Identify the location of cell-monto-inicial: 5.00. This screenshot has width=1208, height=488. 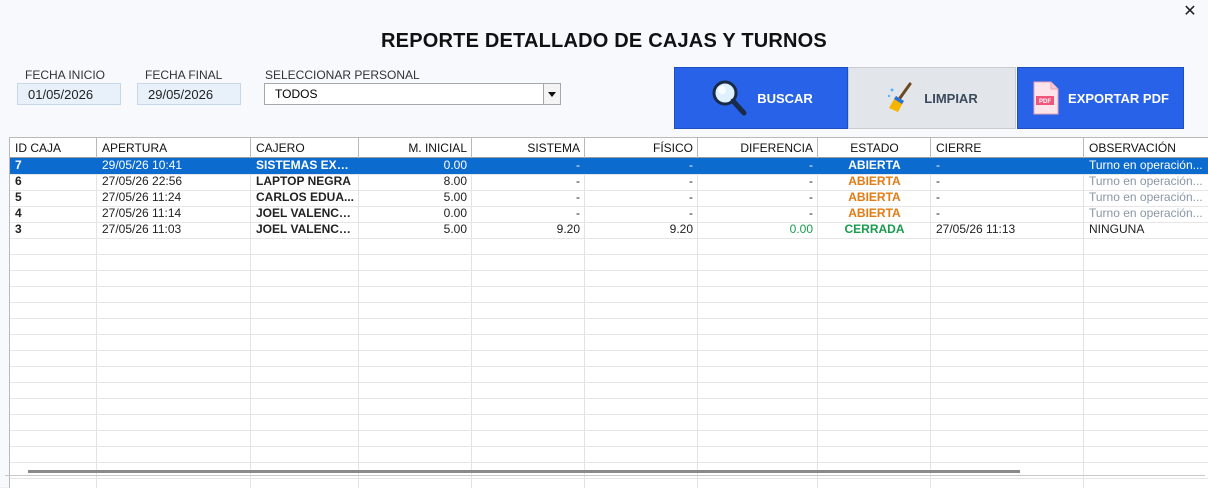
(455, 197).